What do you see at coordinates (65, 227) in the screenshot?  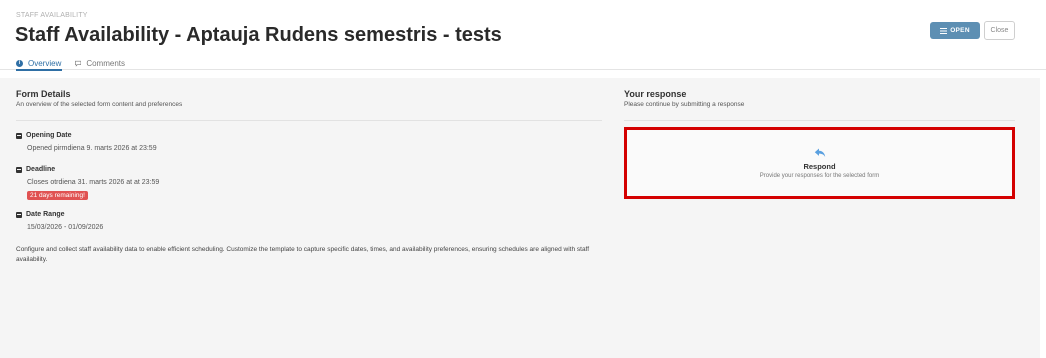 I see `date-range-value: 15/03/2026 - 01/09/2026` at bounding box center [65, 227].